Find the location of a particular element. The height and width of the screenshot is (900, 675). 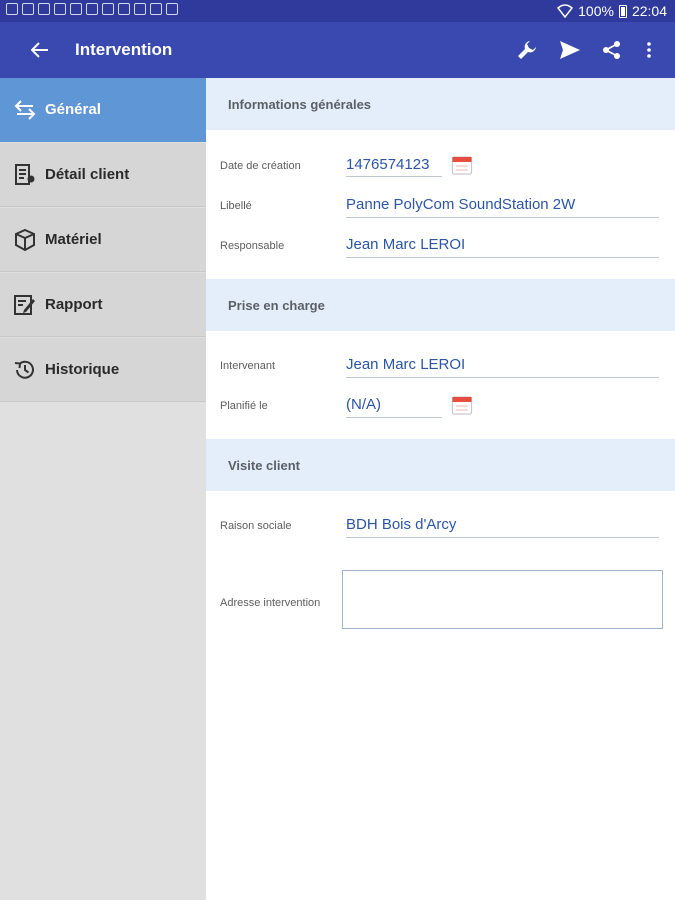

raison-sociale-underline is located at coordinates (502, 537).